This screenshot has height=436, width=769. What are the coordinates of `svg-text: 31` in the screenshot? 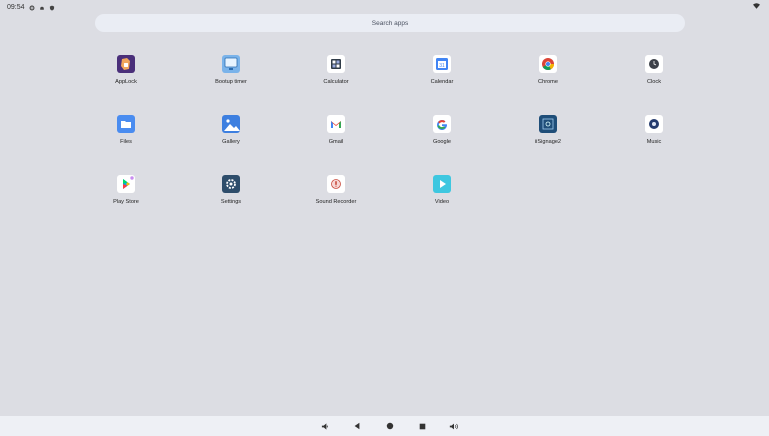 It's located at (442, 66).